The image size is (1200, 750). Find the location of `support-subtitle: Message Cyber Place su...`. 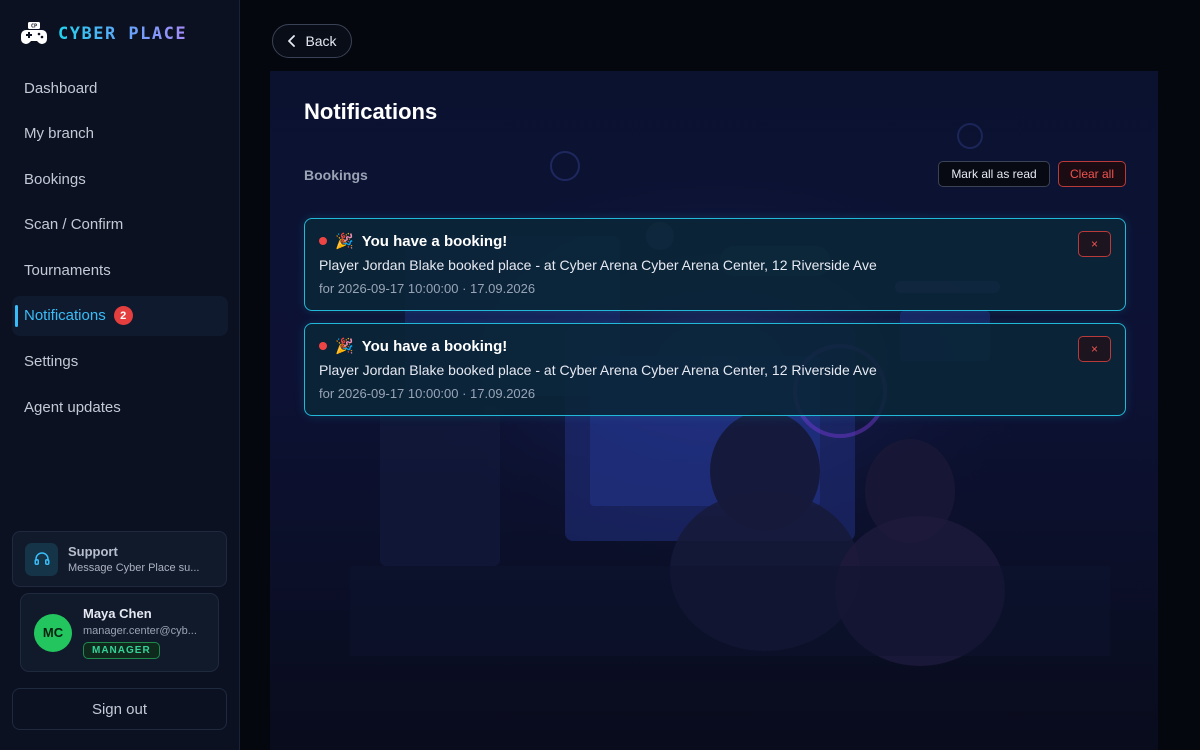

support-subtitle: Message Cyber Place su... is located at coordinates (134, 568).